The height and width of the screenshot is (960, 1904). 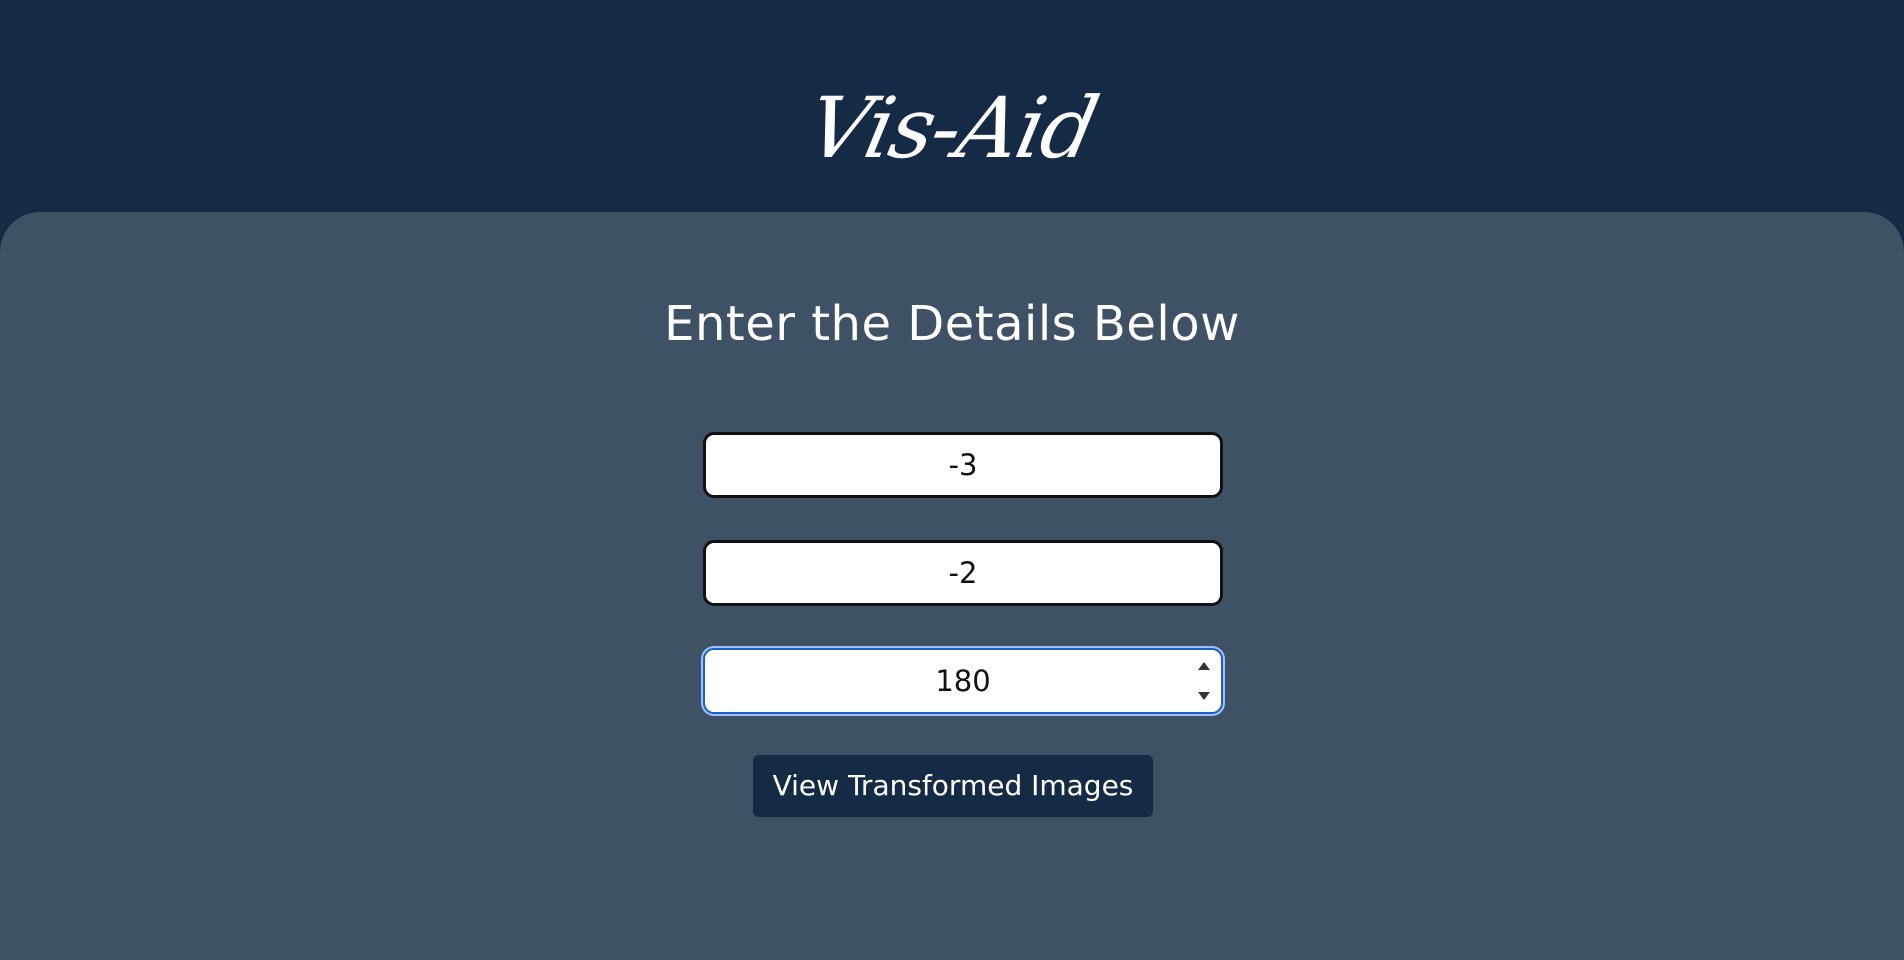 What do you see at coordinates (952, 324) in the screenshot?
I see `page-title: Enter the Details Below` at bounding box center [952, 324].